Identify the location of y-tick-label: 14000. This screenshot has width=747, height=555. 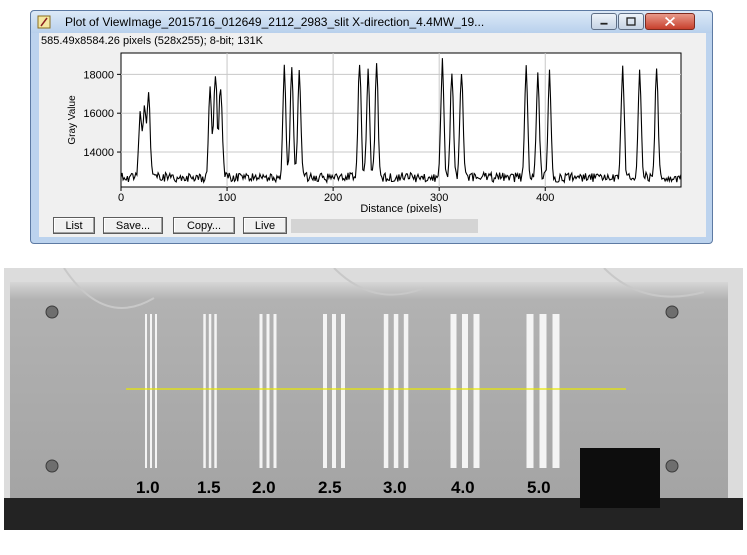
(98, 153).